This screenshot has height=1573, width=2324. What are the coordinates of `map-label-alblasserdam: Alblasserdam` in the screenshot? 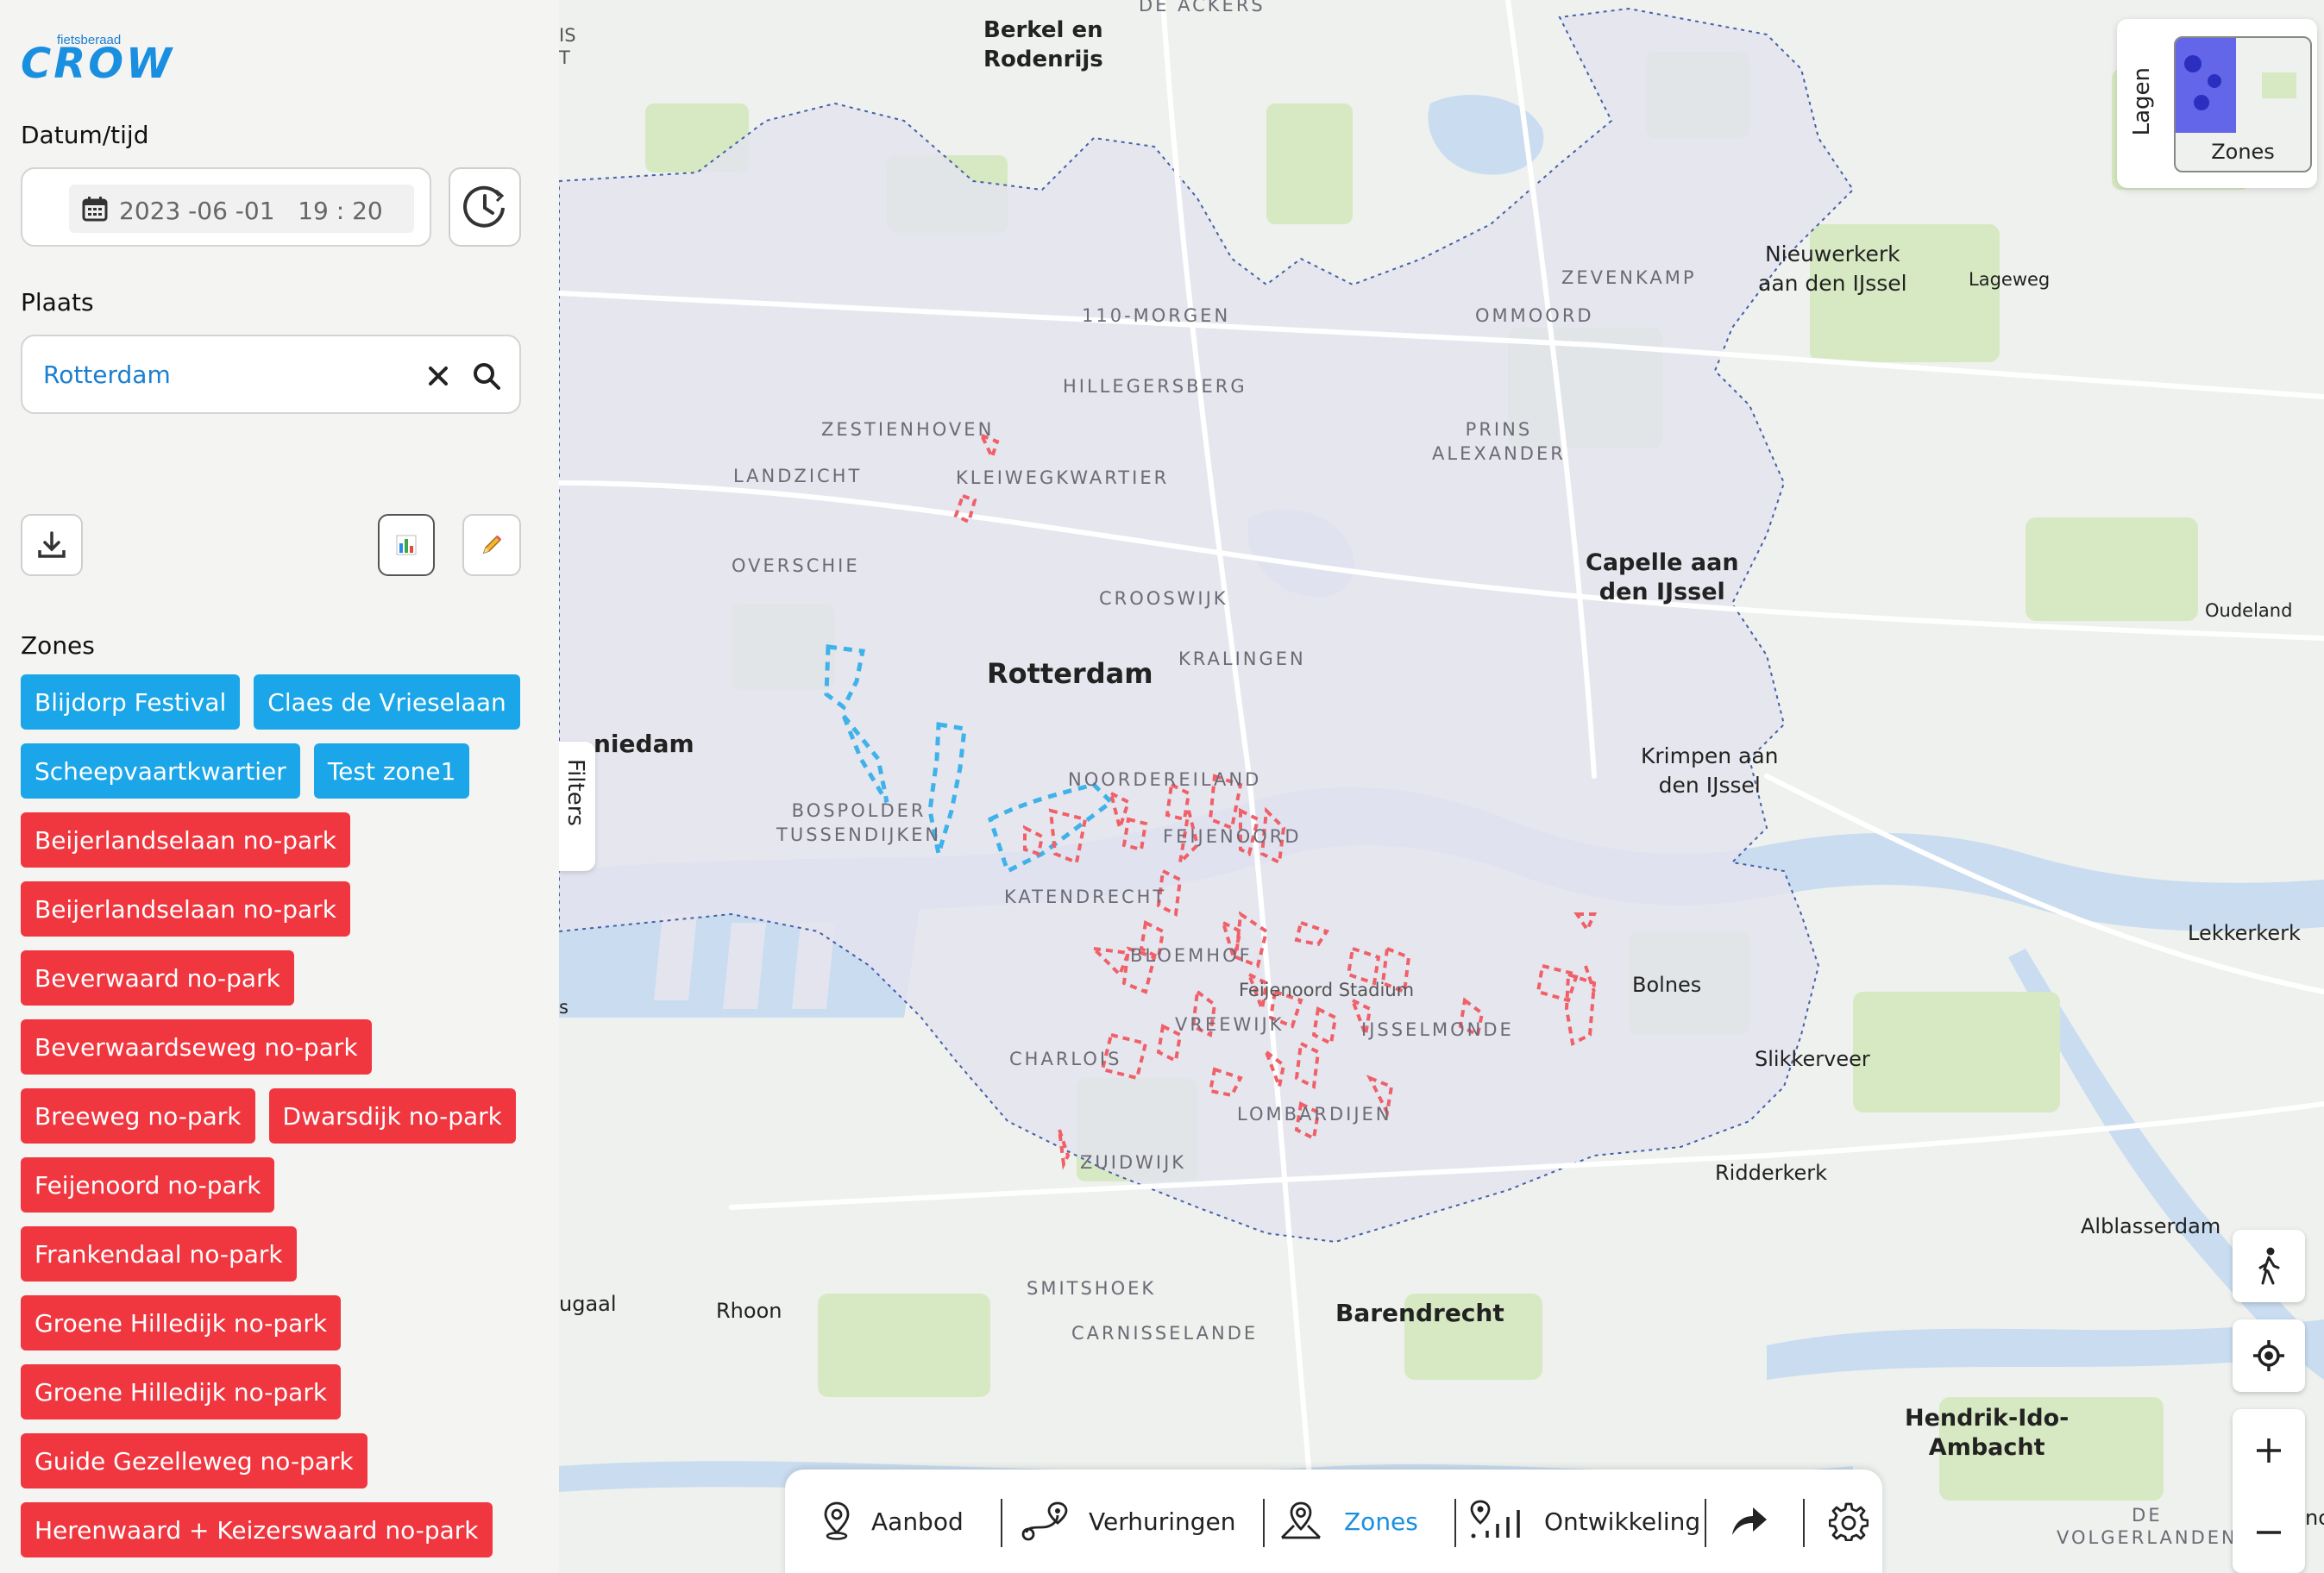 It's located at (2151, 1226).